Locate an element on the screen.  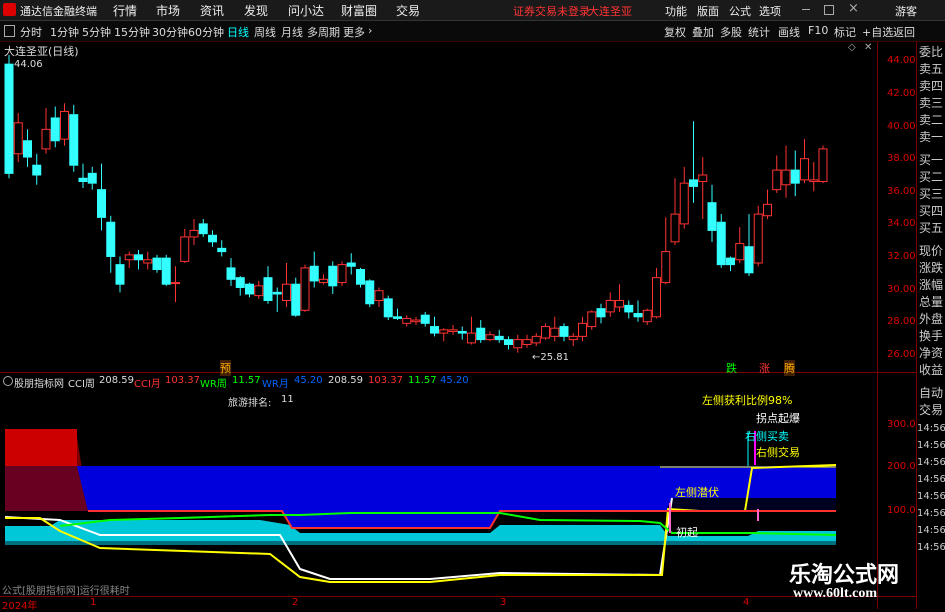
side-trade: 交易 is located at coordinates (931, 410).